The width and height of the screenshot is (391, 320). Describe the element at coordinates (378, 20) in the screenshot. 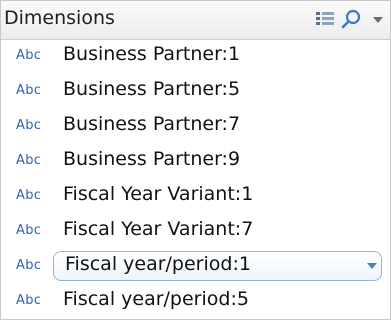

I see `dropdown-arrow-icon` at that location.